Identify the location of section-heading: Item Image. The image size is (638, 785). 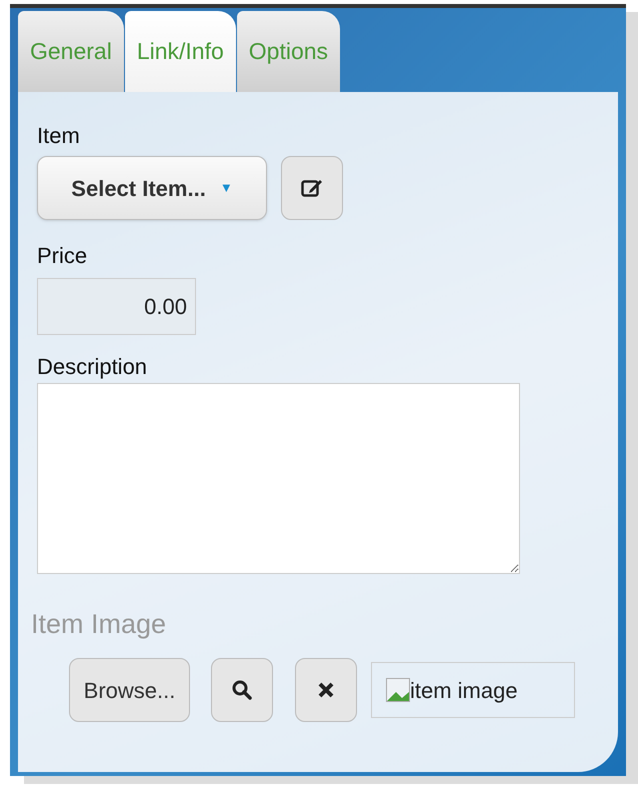
(98, 624).